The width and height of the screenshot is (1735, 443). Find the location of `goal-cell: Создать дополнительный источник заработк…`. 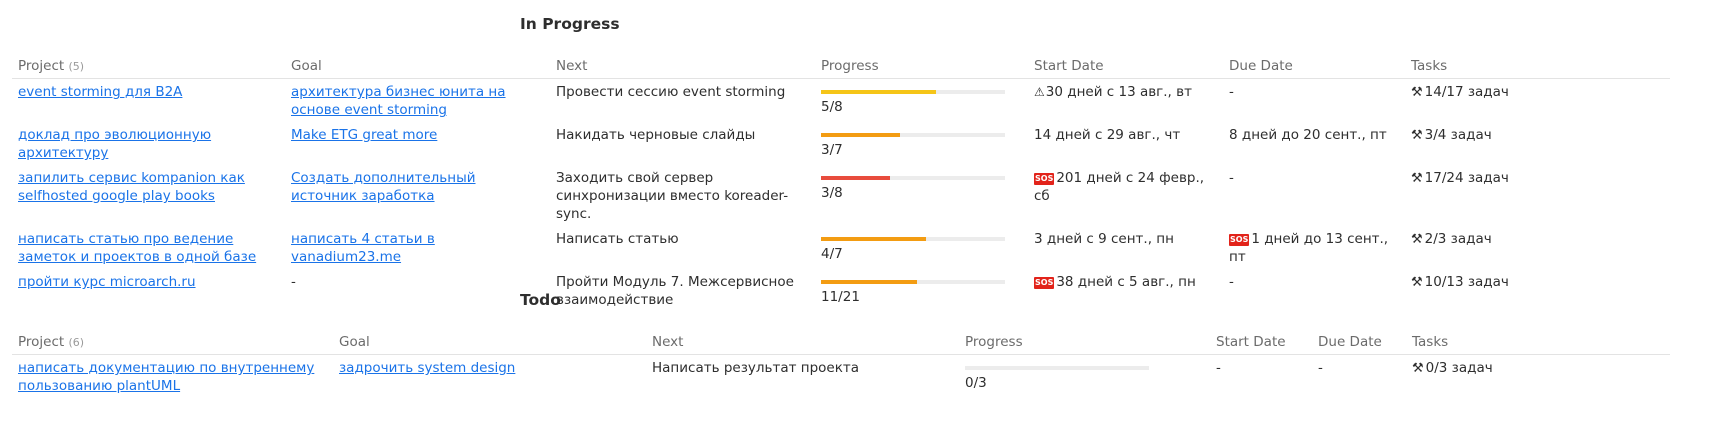

goal-cell: Создать дополнительный источник заработк… is located at coordinates (417, 195).